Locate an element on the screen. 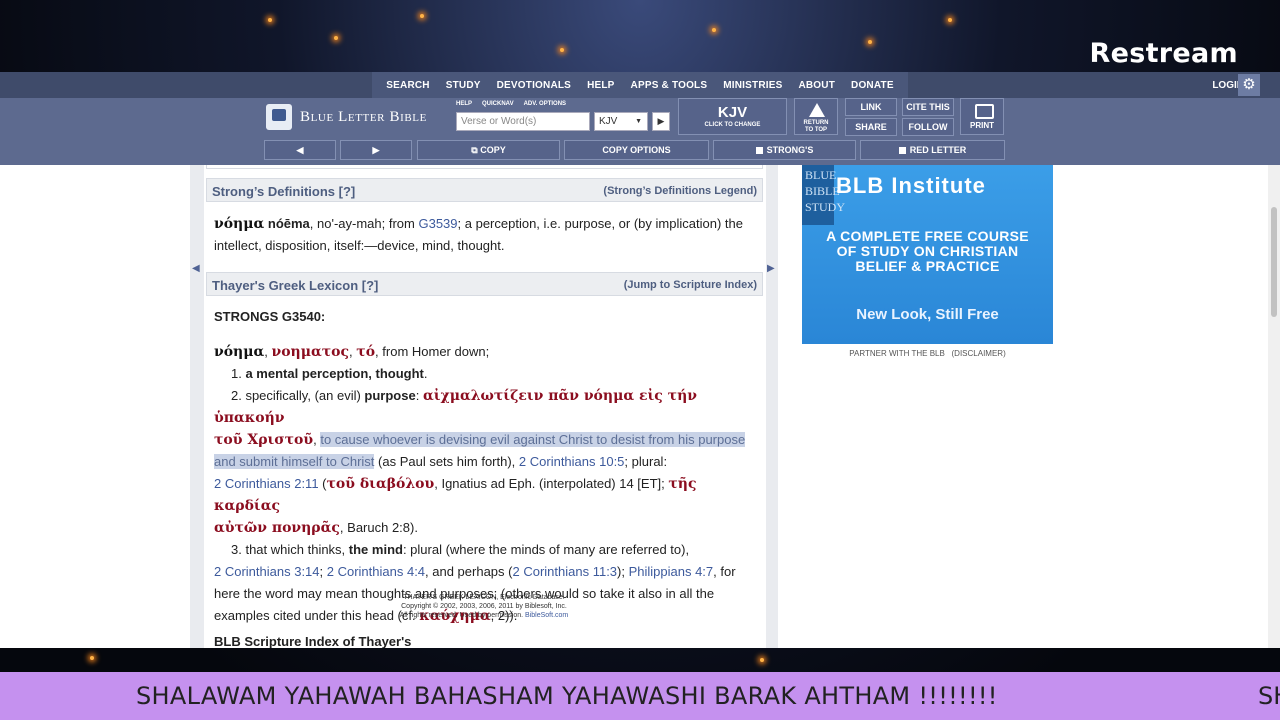 The width and height of the screenshot is (1280, 720). strongs-ref-link: G3539 is located at coordinates (437, 223).